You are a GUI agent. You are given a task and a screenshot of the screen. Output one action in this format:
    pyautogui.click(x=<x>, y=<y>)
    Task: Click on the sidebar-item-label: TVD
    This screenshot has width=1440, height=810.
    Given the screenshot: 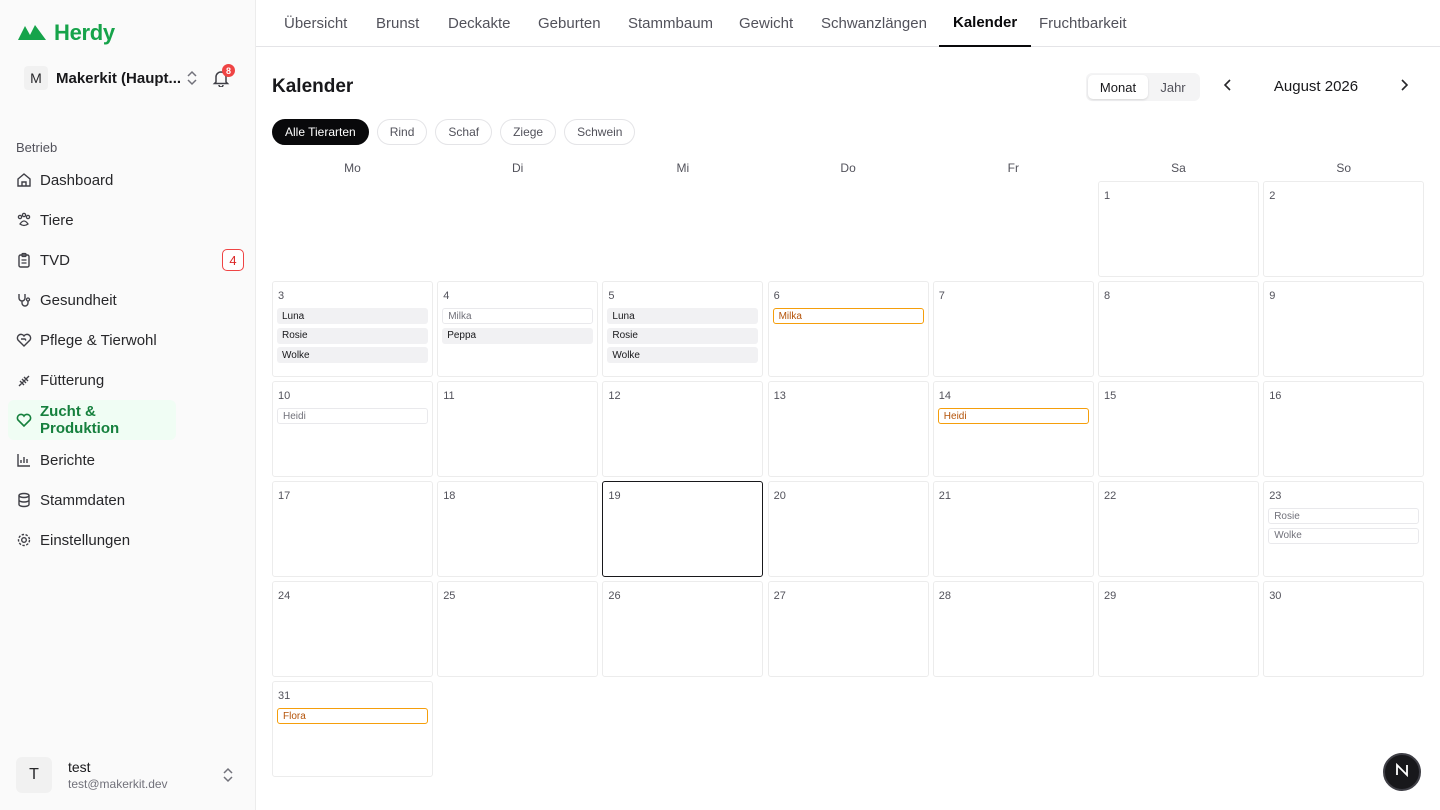 What is the action you would take?
    pyautogui.click(x=55, y=260)
    